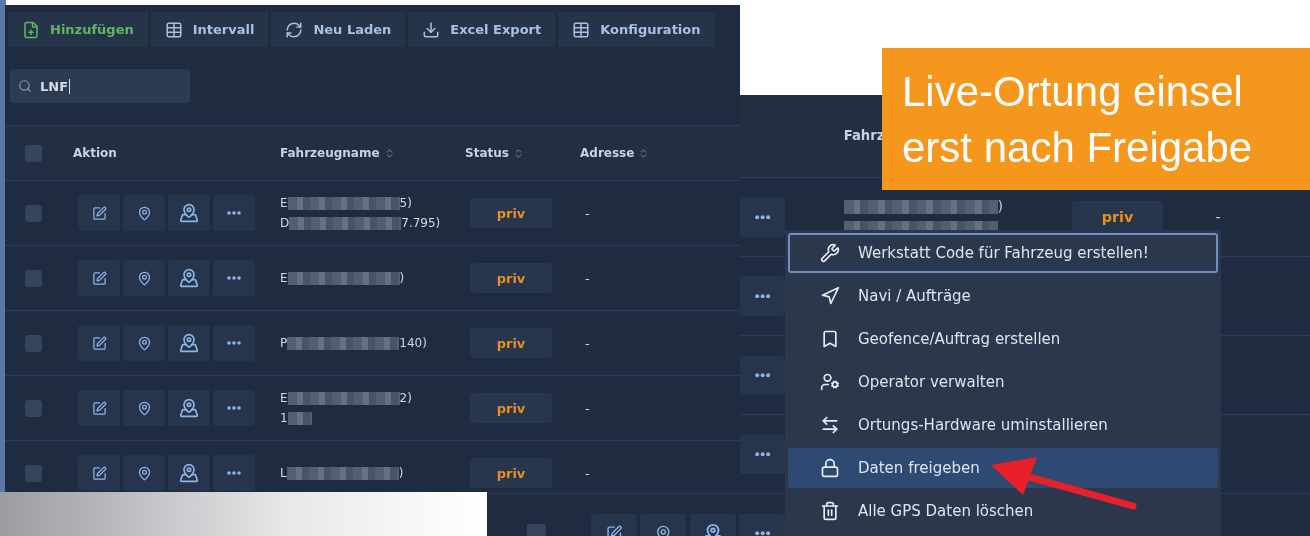 The height and width of the screenshot is (536, 1310). What do you see at coordinates (1003, 425) in the screenshot?
I see `menu-item: Ortungs-Hardware uminstallieren` at bounding box center [1003, 425].